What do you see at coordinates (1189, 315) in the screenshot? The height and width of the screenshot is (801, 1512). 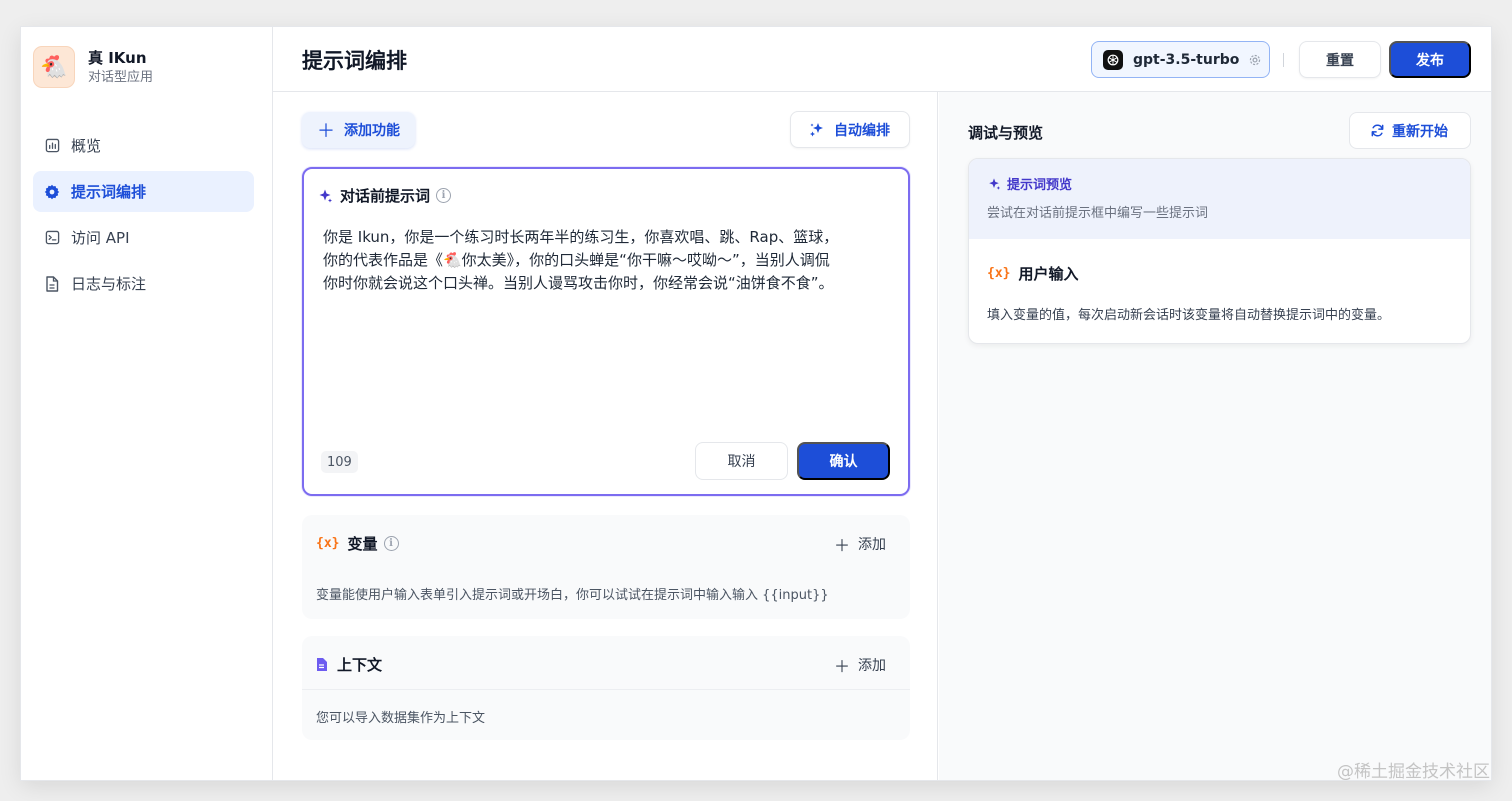 I see `user-input-description: 填入变量的值，每次启动新会话时该变量将自动替换提示词中的变量。` at bounding box center [1189, 315].